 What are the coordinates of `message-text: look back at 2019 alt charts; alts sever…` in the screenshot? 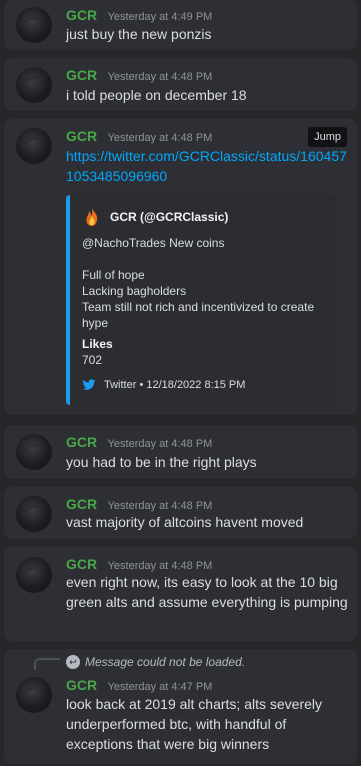 It's located at (194, 724).